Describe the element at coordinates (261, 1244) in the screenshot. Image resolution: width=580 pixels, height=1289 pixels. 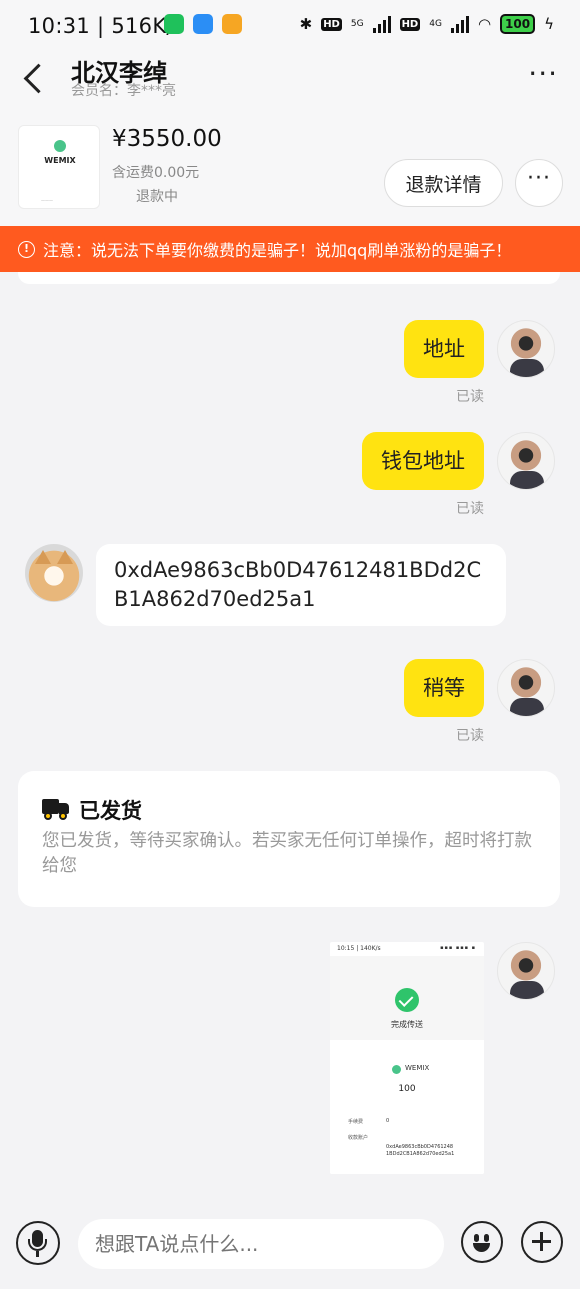
I see `message-input` at that location.